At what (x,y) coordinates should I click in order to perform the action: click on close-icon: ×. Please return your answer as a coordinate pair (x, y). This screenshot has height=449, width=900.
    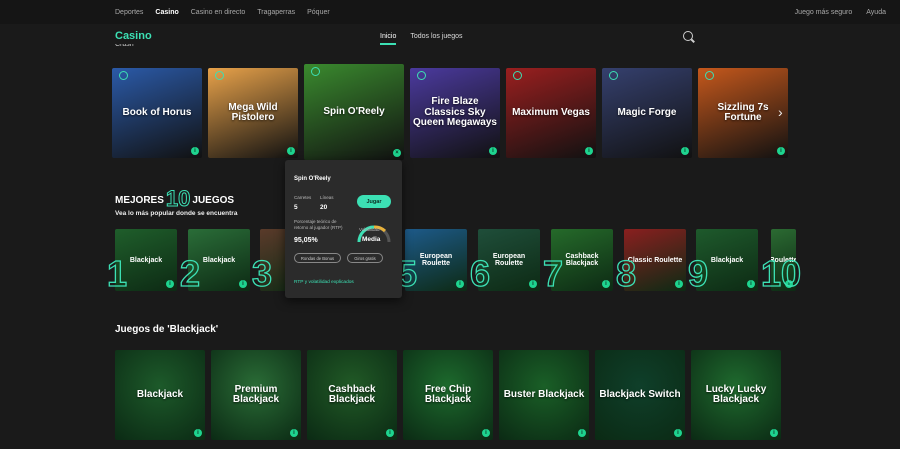
    Looking at the image, I should click on (397, 153).